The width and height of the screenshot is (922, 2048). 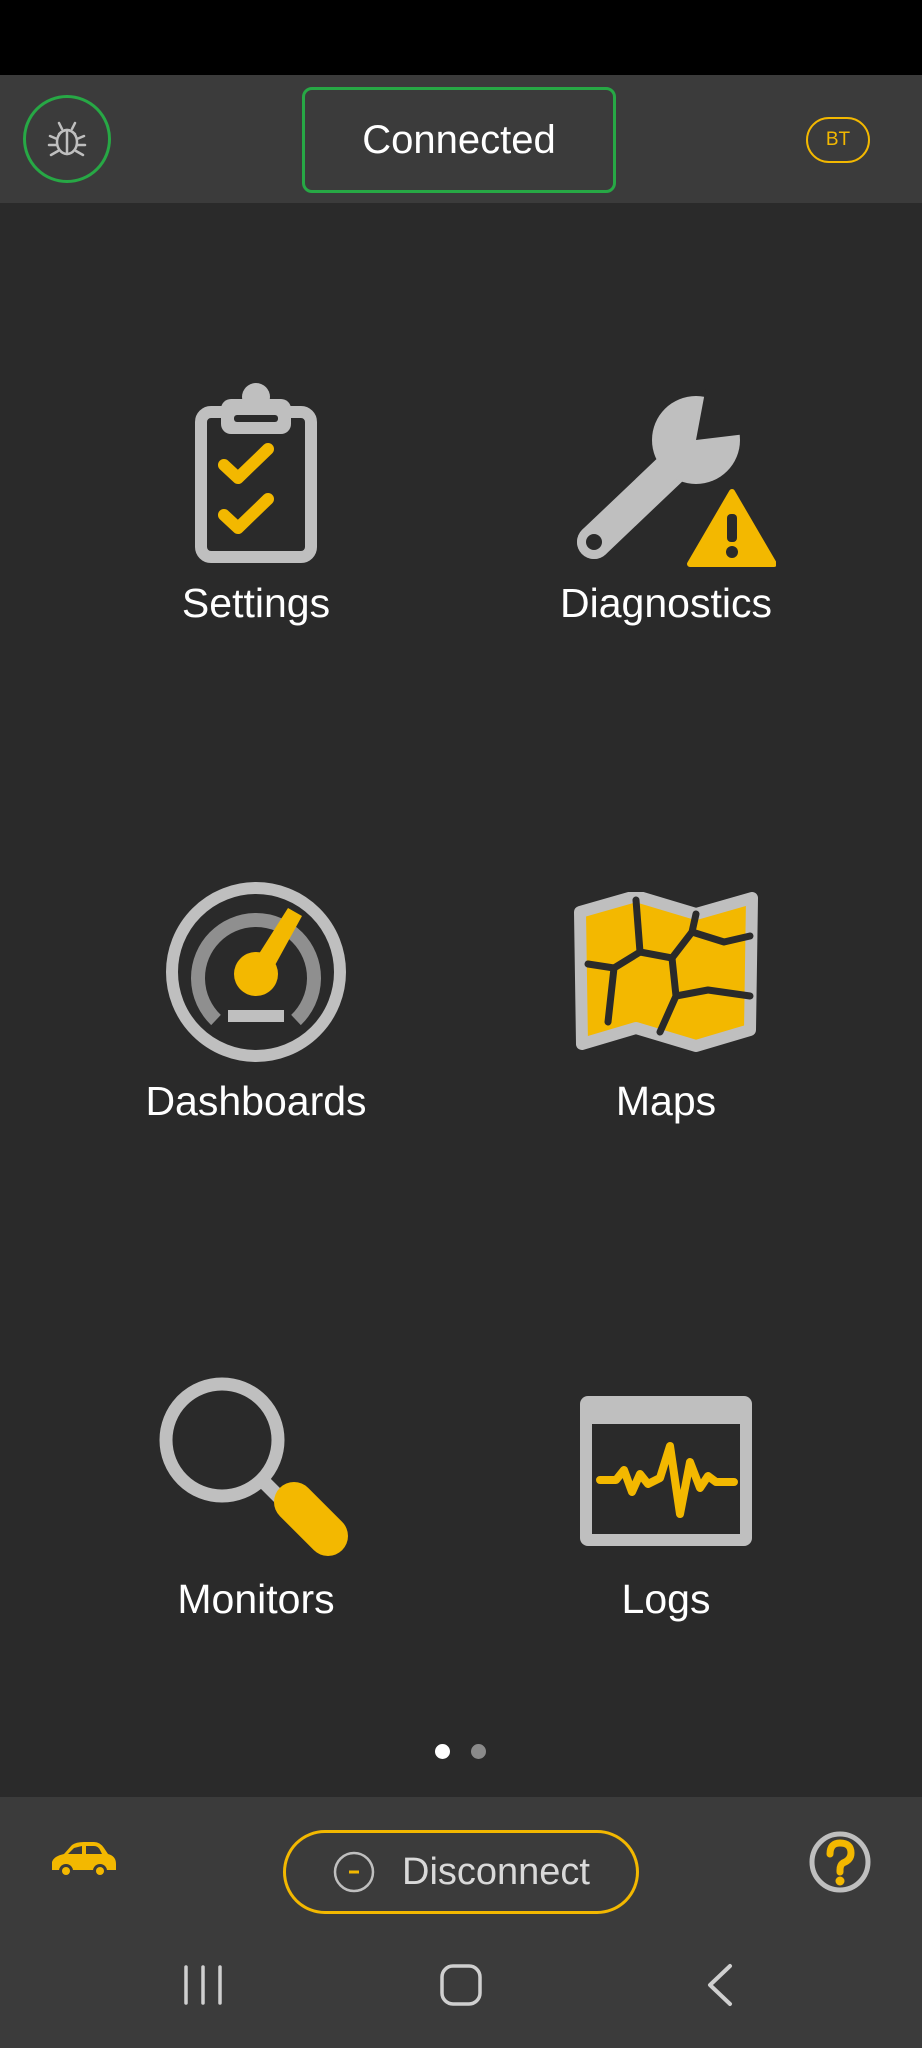 What do you see at coordinates (442, 1751) in the screenshot?
I see `page-dot-active` at bounding box center [442, 1751].